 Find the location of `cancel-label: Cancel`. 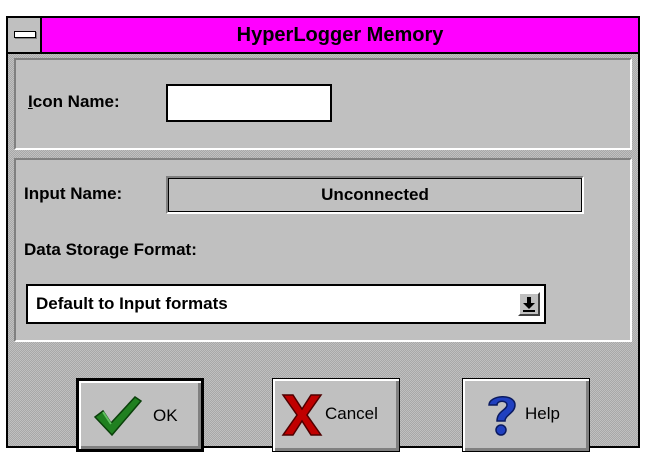

cancel-label: Cancel is located at coordinates (351, 413).